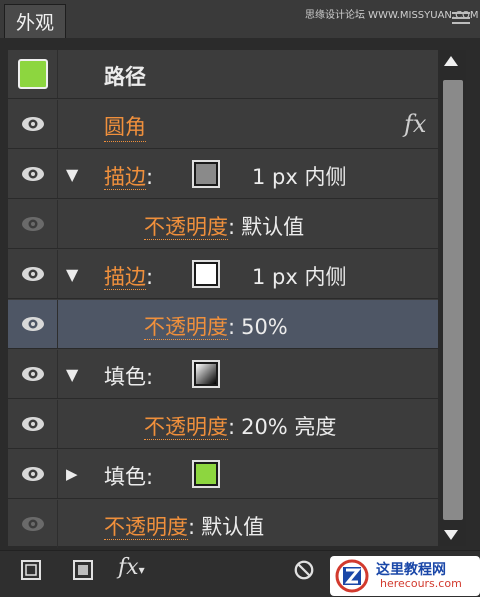 This screenshot has width=480, height=597. Describe the element at coordinates (72, 474) in the screenshot. I see `collapse-triangle-icon: ▶` at that location.